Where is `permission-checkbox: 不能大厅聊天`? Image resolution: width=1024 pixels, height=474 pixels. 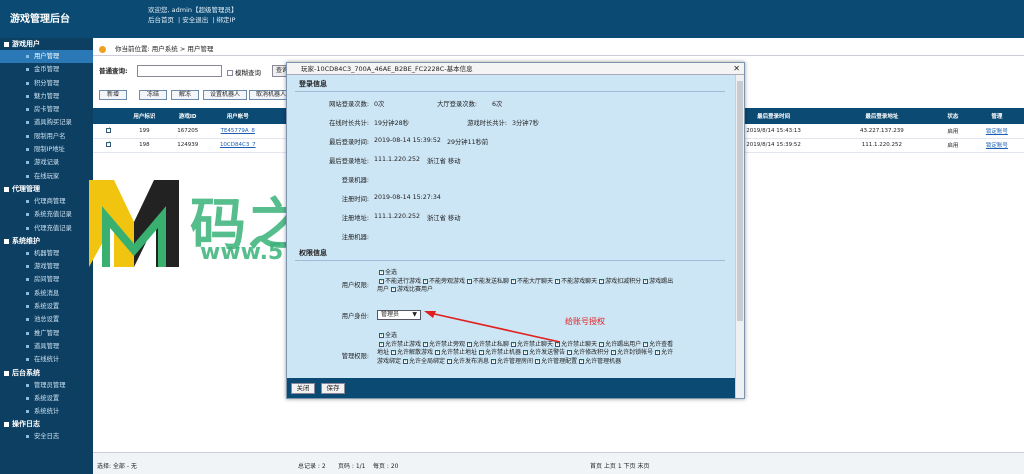
permission-checkbox: 不能大厅聊天 is located at coordinates (531, 281).